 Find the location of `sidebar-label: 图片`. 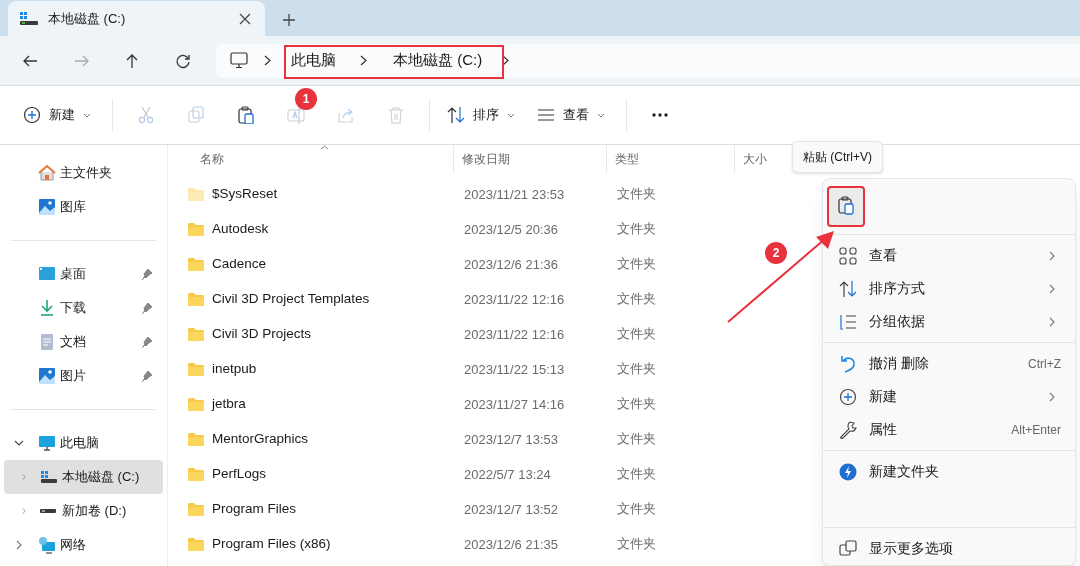

sidebar-label: 图片 is located at coordinates (73, 376).